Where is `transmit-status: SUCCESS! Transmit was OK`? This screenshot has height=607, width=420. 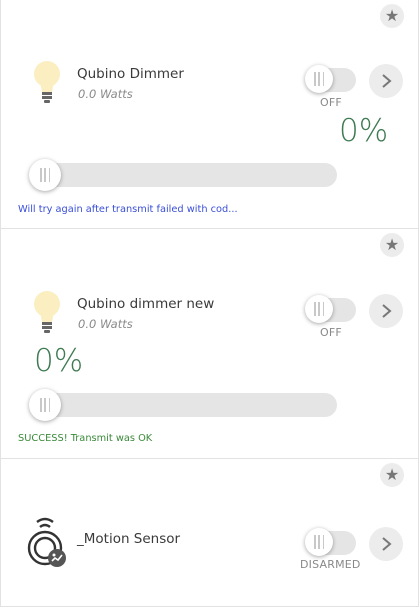 transmit-status: SUCCESS! Transmit was OK is located at coordinates (85, 438).